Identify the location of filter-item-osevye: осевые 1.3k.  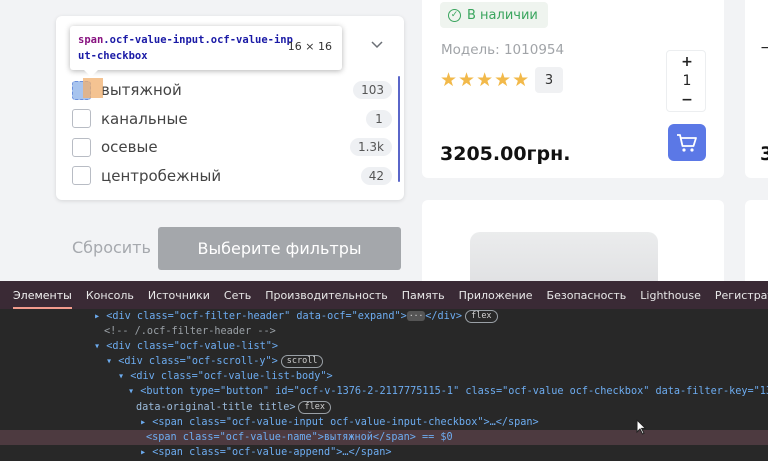
(232, 147).